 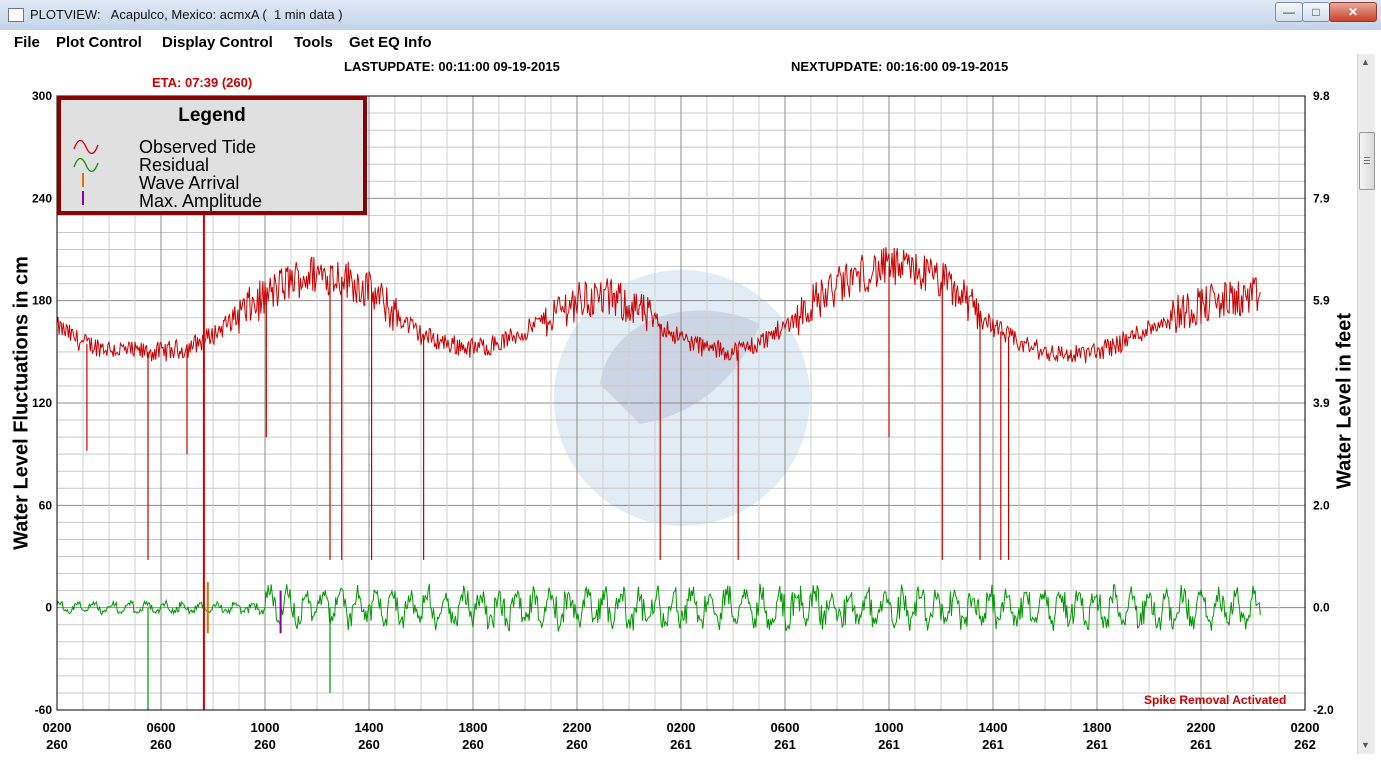 I want to click on eta-label: ETA: 07:39 (260), so click(x=202, y=82).